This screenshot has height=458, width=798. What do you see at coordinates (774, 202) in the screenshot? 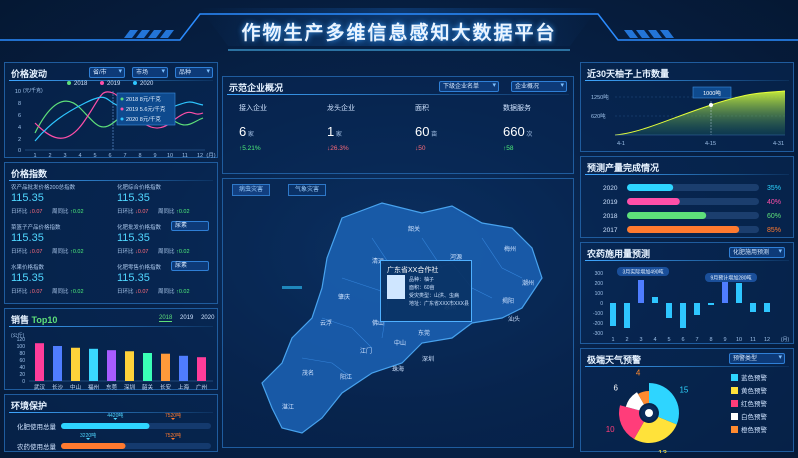
I see `forecast-pct: 40%` at bounding box center [774, 202].